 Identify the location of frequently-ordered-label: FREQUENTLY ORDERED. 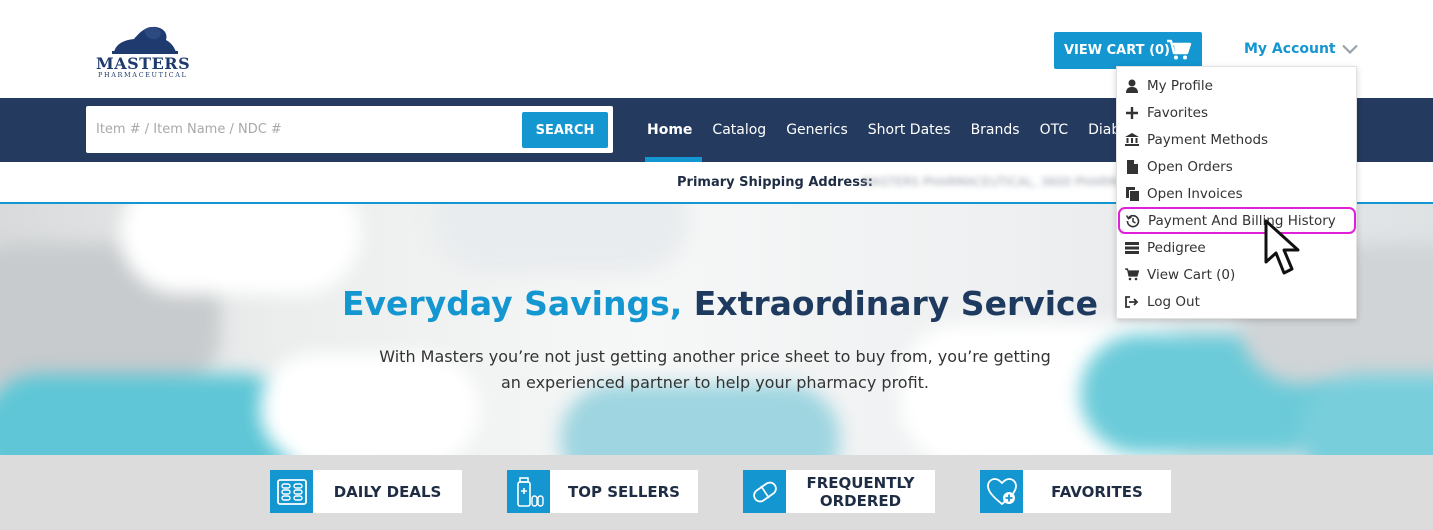
(860, 492).